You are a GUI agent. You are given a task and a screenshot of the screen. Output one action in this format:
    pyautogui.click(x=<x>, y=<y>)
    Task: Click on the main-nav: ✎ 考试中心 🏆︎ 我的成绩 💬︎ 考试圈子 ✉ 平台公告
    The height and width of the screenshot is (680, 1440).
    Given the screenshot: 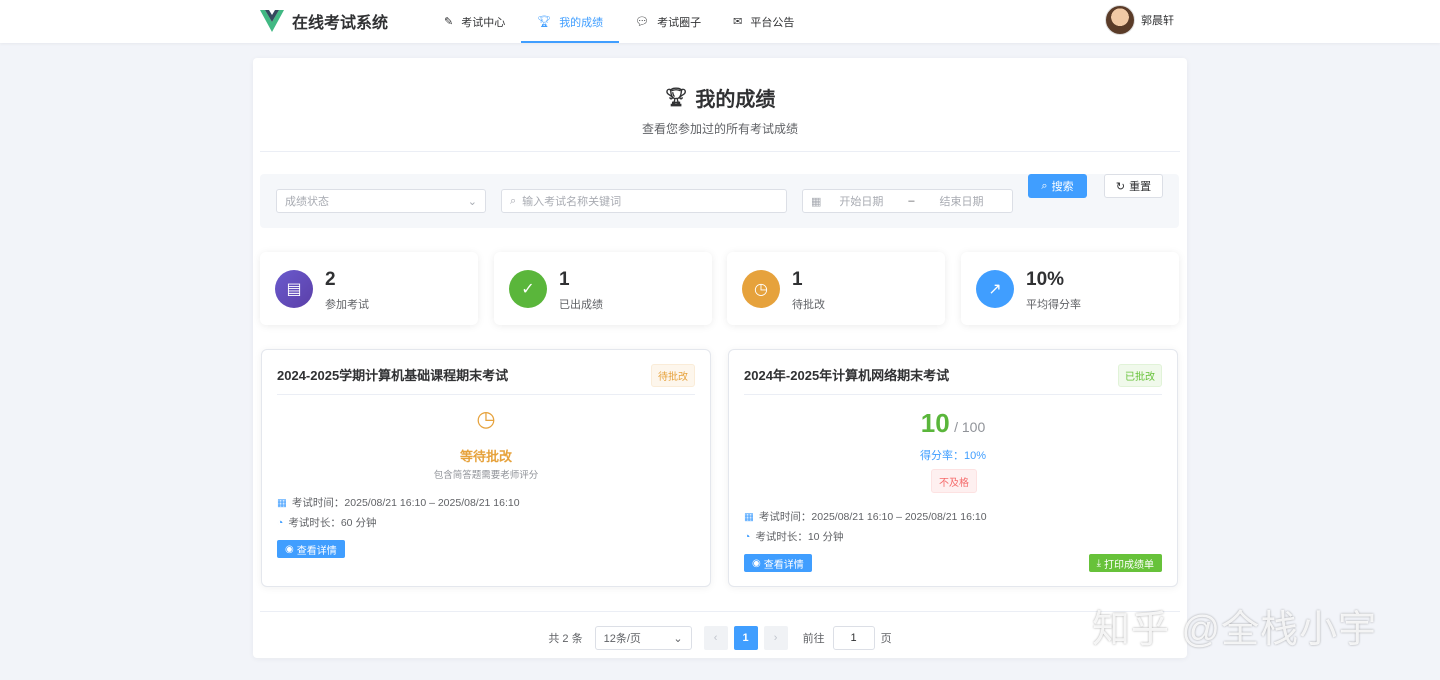 What is the action you would take?
    pyautogui.click(x=619, y=21)
    